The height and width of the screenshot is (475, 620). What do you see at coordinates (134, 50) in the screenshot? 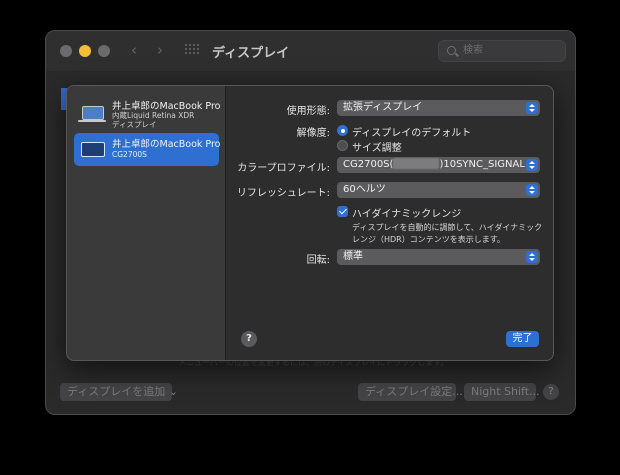
I see `back-button: ‹` at bounding box center [134, 50].